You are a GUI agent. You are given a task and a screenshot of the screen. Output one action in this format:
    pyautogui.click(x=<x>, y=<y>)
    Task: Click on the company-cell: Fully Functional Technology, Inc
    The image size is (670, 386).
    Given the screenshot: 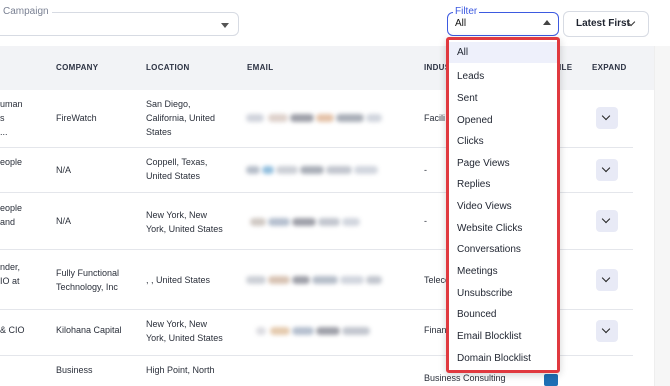 What is the action you would take?
    pyautogui.click(x=88, y=280)
    